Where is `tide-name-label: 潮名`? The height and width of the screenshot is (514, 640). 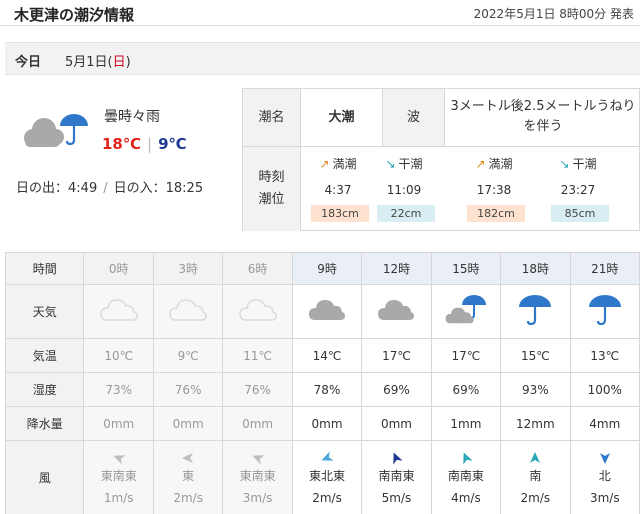 tide-name-label: 潮名 is located at coordinates (272, 117).